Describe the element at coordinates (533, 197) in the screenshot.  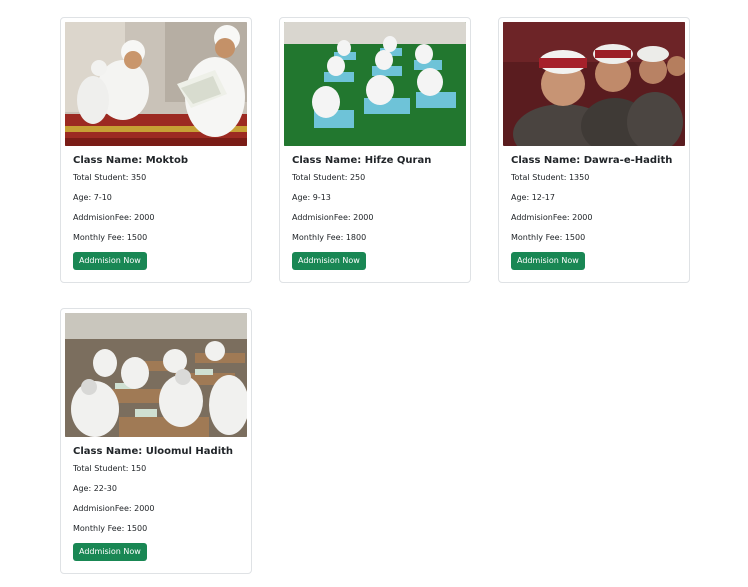
I see `age-range: Age: 12-17` at that location.